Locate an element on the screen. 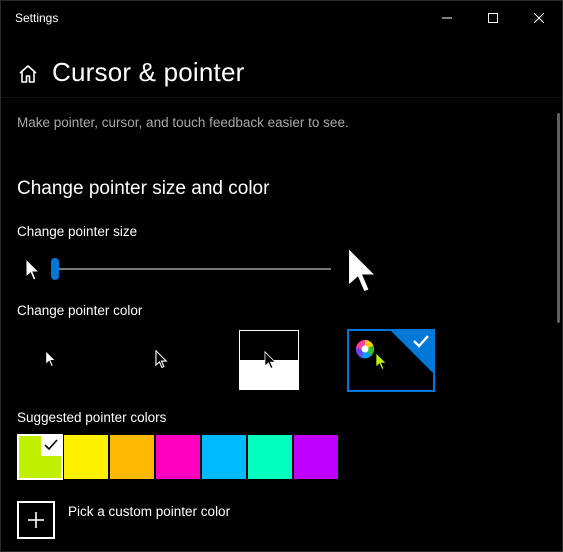 The width and height of the screenshot is (563, 552). minimize-icon is located at coordinates (447, 18).